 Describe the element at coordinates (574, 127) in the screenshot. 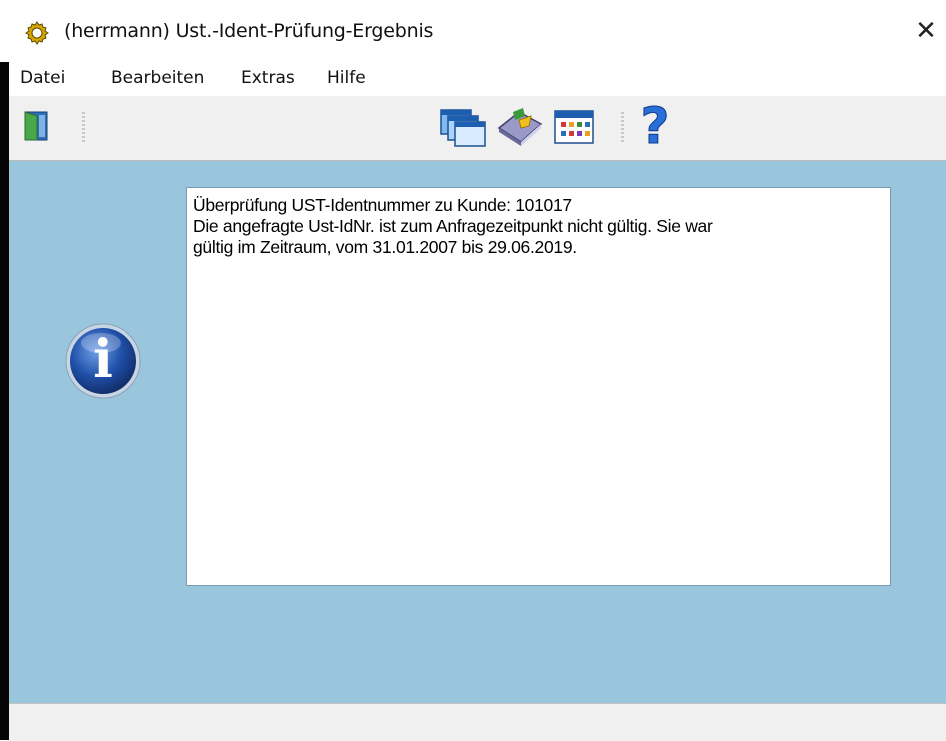

I see `calendar-grid-icon` at that location.